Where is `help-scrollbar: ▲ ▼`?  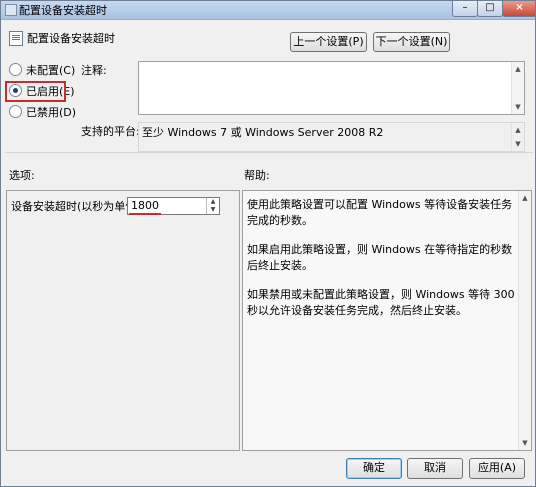
help-scrollbar: ▲ ▼ is located at coordinates (524, 320).